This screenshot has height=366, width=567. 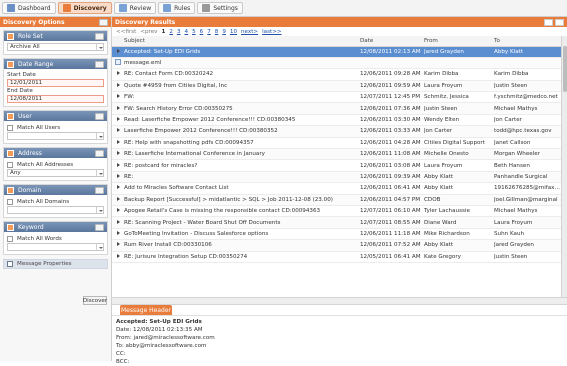 What do you see at coordinates (177, 8) in the screenshot?
I see `tab-rules: Rules` at bounding box center [177, 8].